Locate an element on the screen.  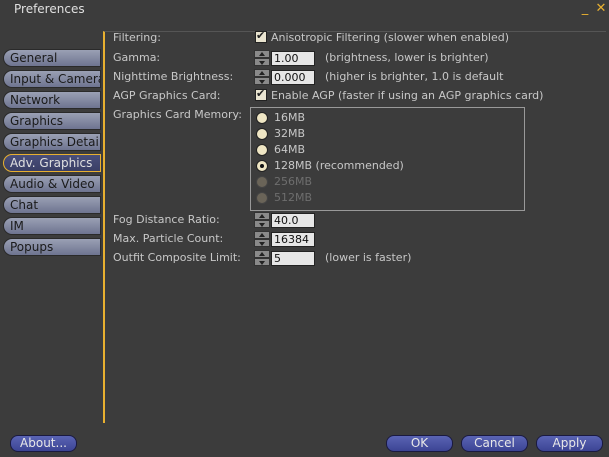
window-title: Preferences is located at coordinates (49, 9).